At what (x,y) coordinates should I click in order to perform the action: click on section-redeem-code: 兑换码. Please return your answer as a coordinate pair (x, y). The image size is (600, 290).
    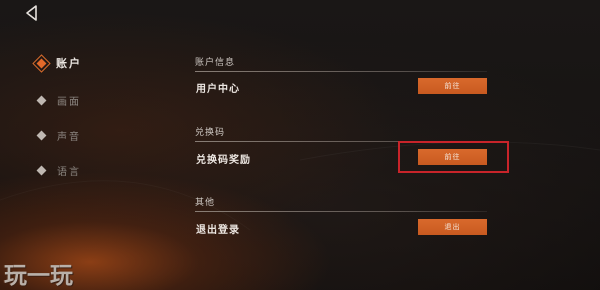
    Looking at the image, I should click on (341, 133).